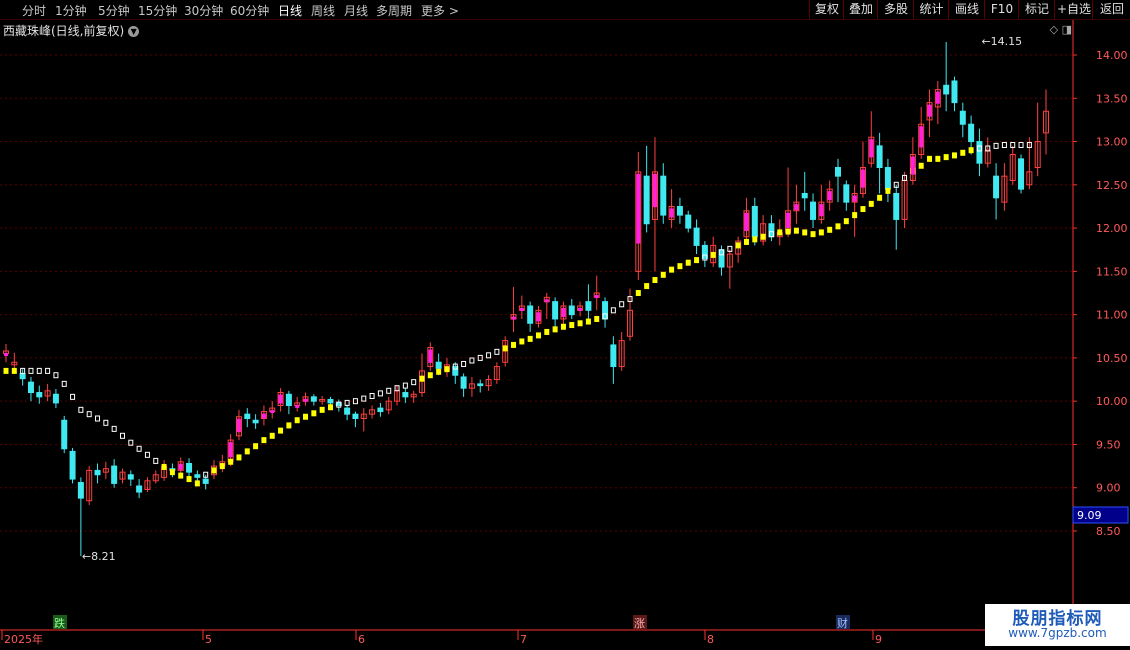 This screenshot has width=1130, height=650. I want to click on x-tick-label-0: 2025年, so click(23, 639).